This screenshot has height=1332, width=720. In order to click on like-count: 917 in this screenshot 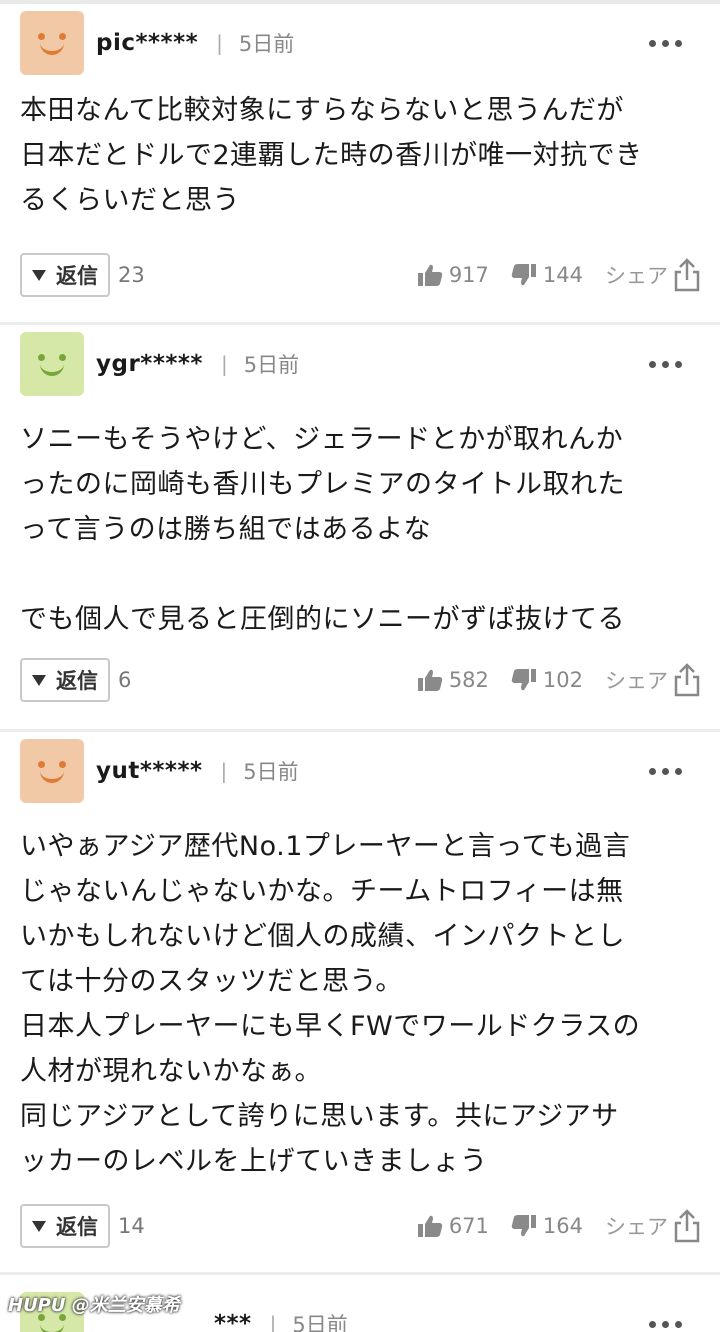, I will do `click(468, 275)`.